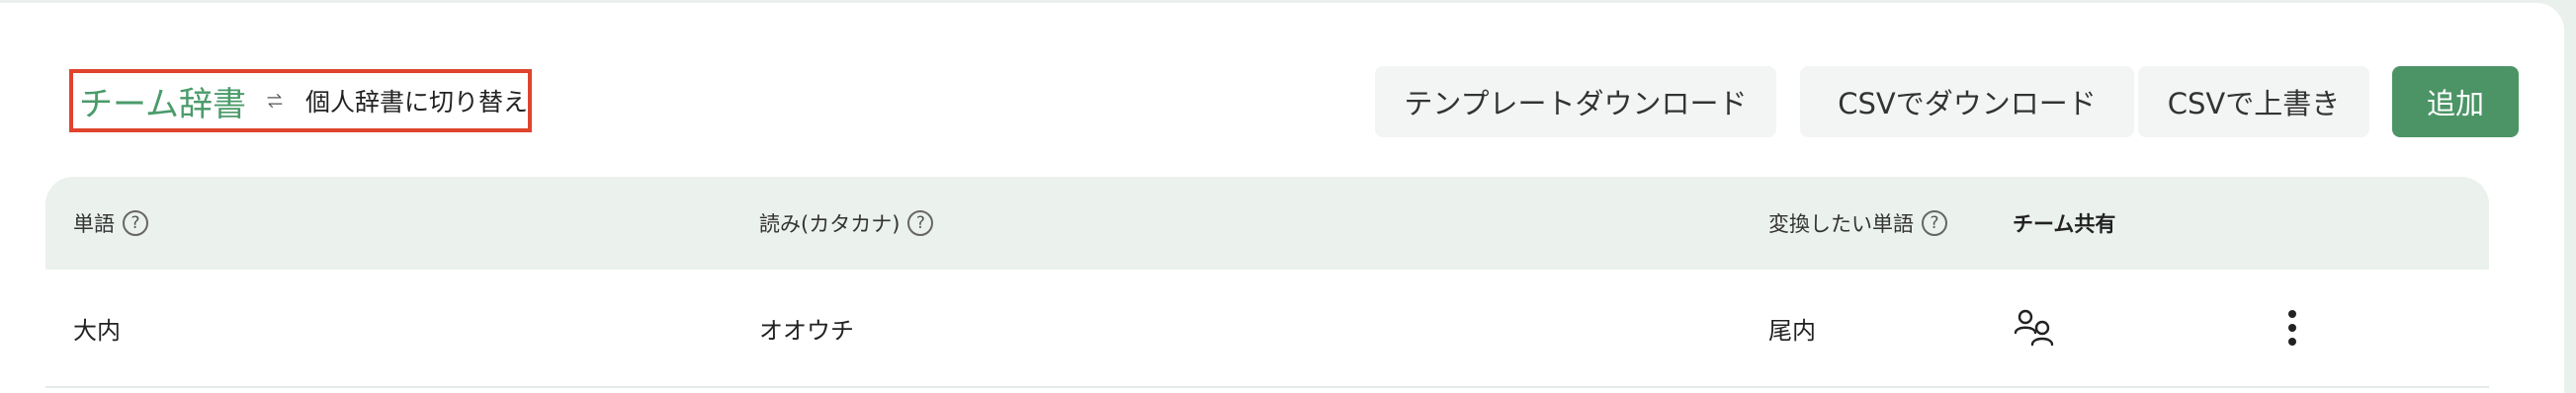 This screenshot has width=2576, height=393. Describe the element at coordinates (2253, 101) in the screenshot. I see `csv-overwrite-button: CSVで上書き` at that location.